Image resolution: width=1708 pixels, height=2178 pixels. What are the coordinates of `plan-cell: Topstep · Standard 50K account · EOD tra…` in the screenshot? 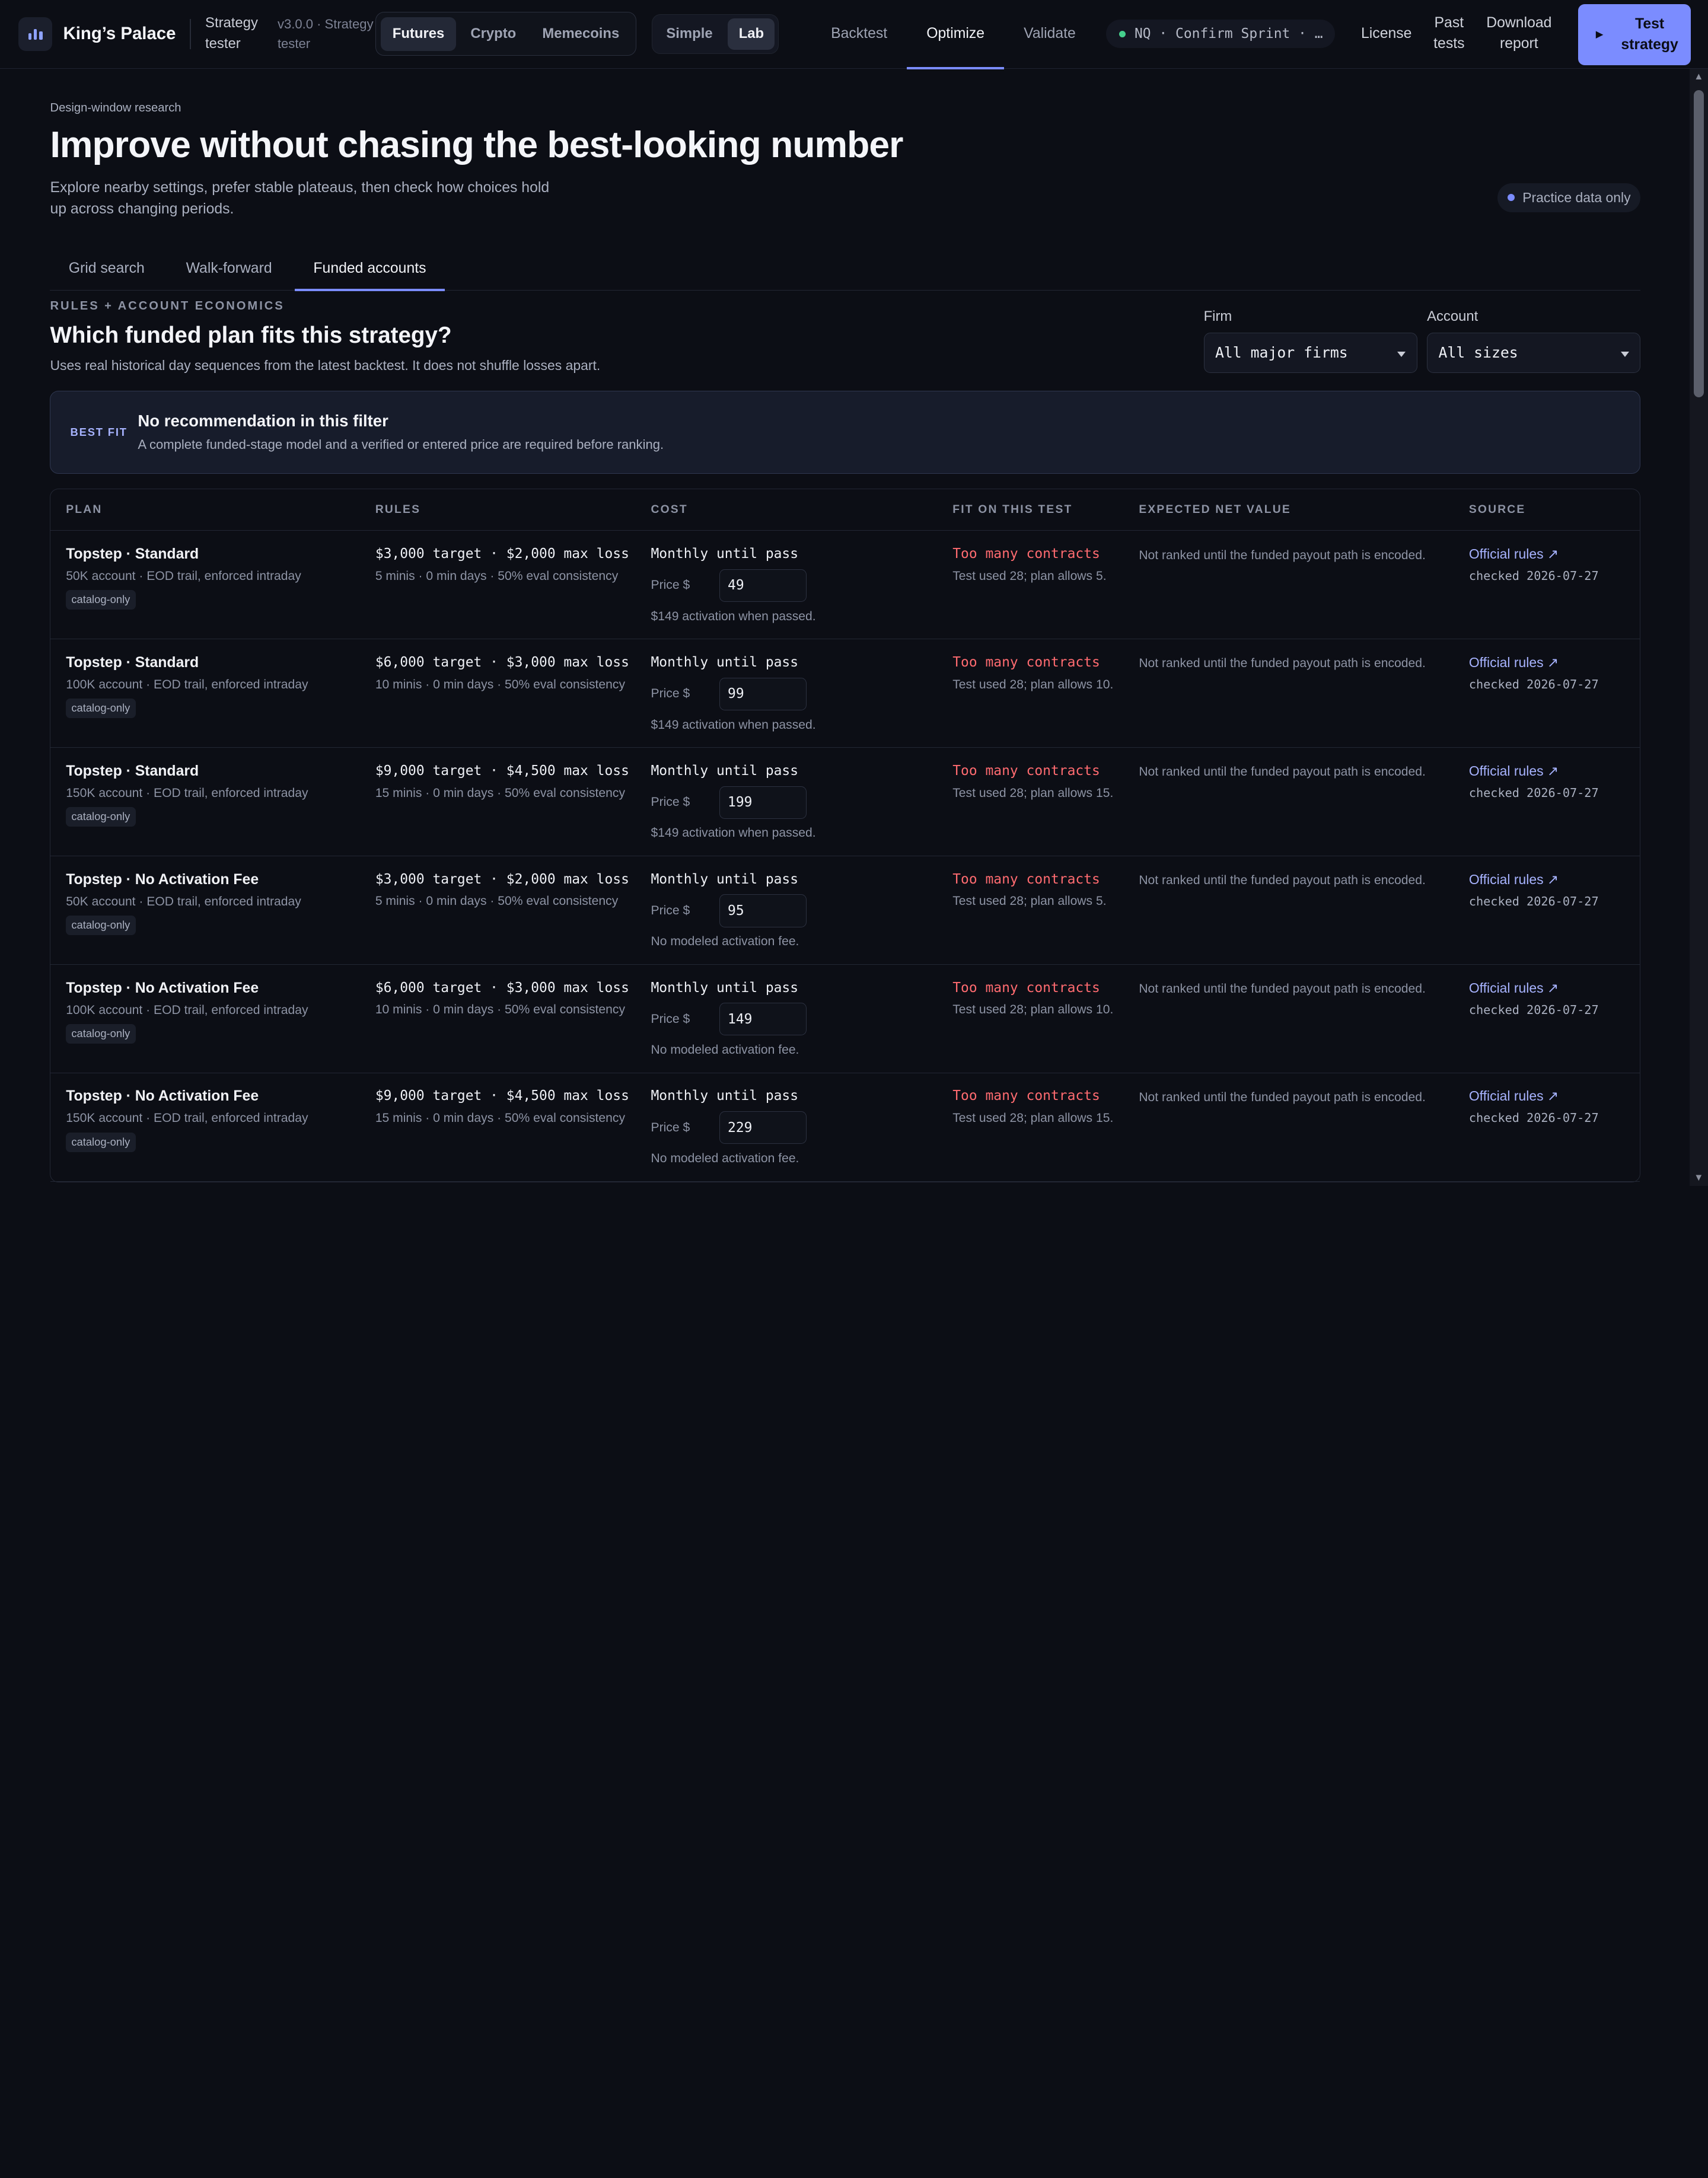 It's located at (212, 592).